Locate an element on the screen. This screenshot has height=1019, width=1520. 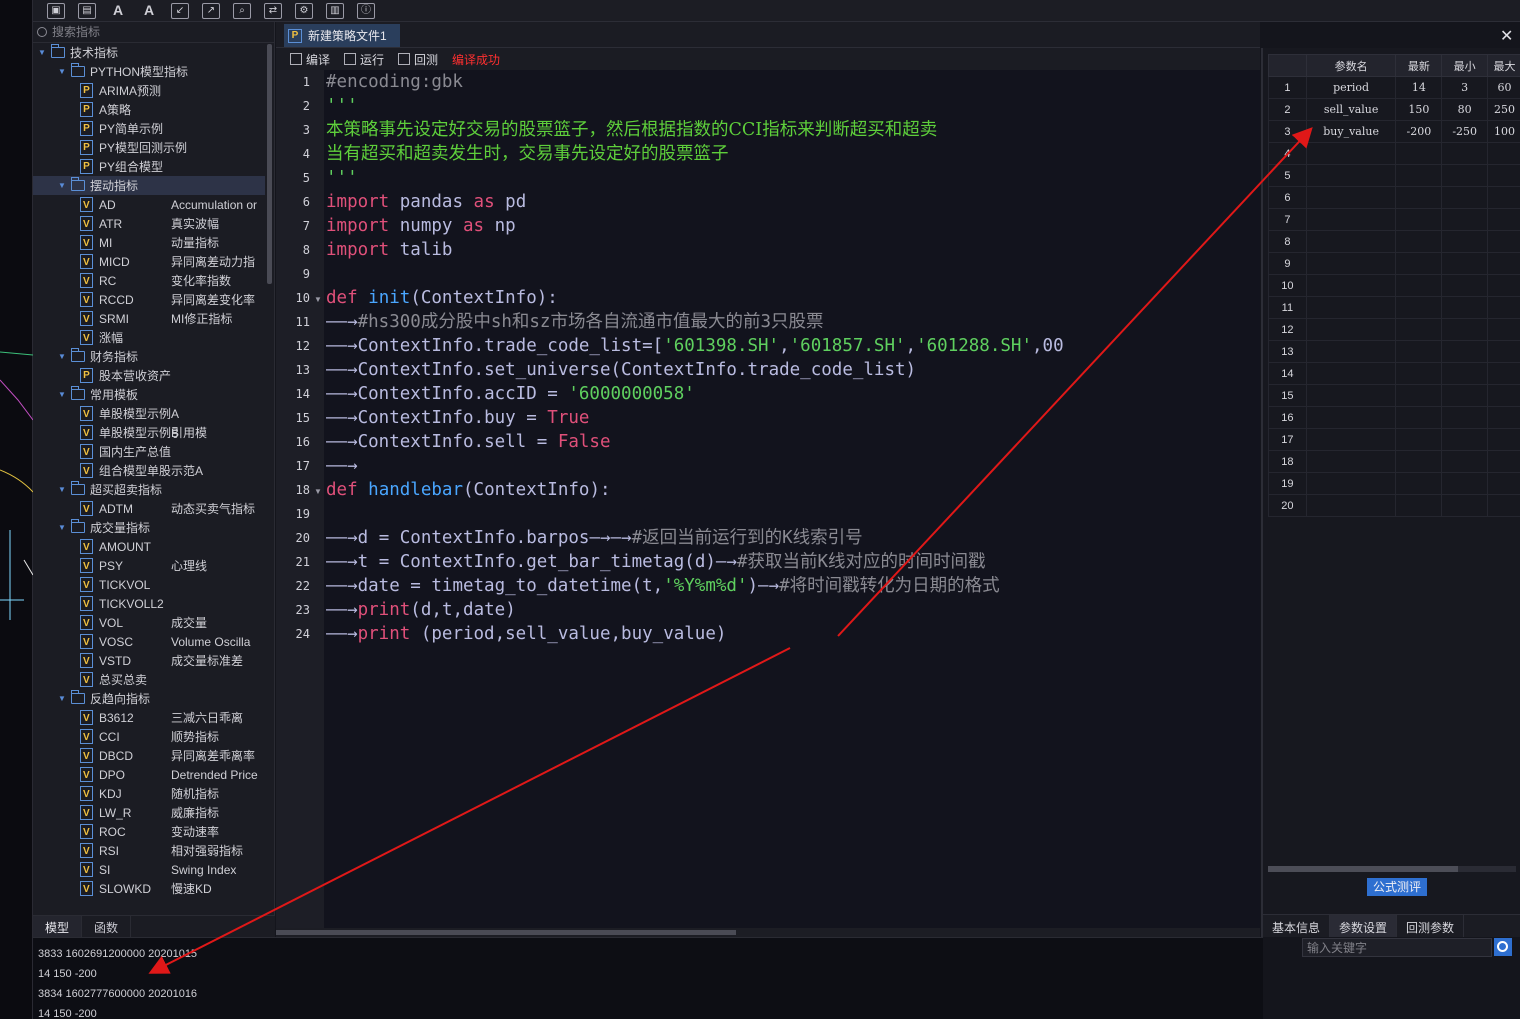
code-line: ——→ContextInfo.accID = '6000000058' is located at coordinates (510, 394).